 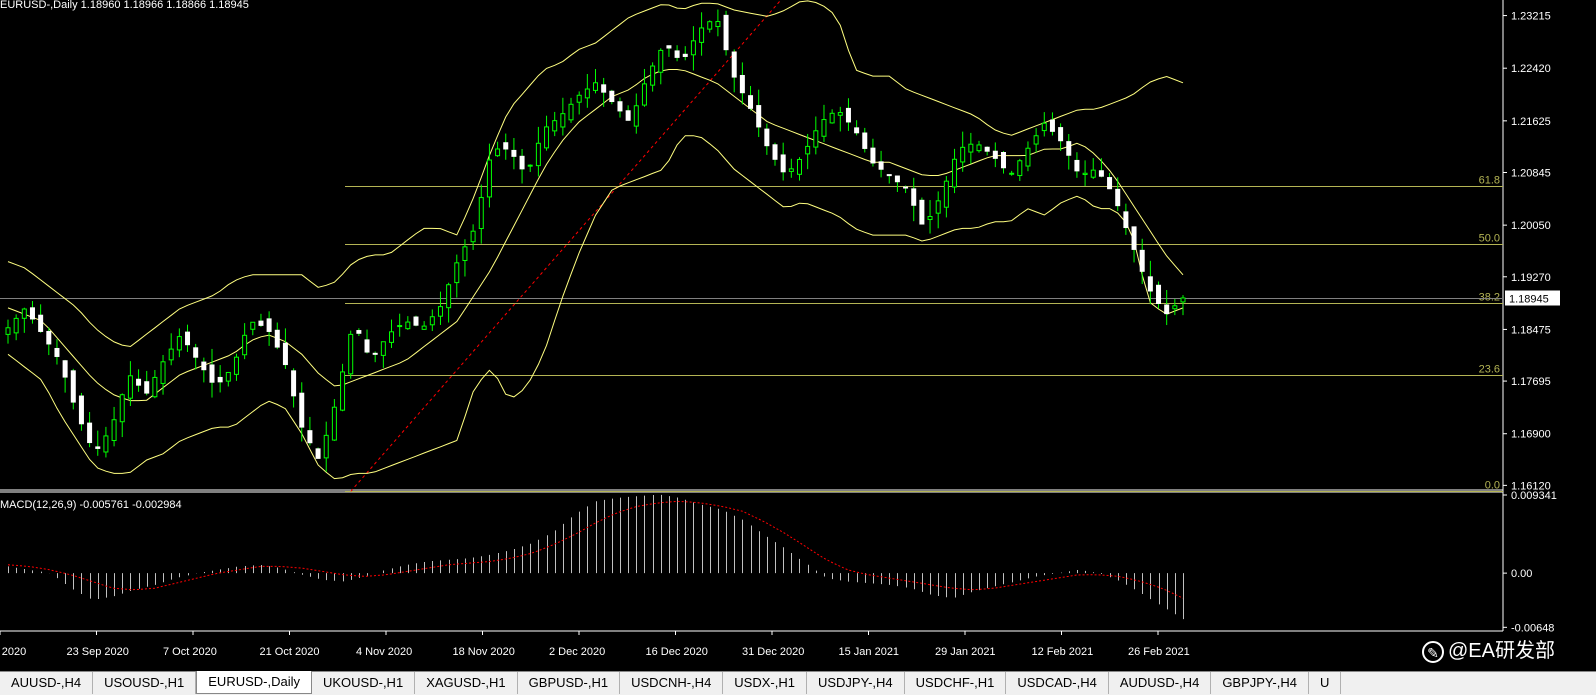 I want to click on price-tick-label: 1.18475, so click(x=1531, y=330).